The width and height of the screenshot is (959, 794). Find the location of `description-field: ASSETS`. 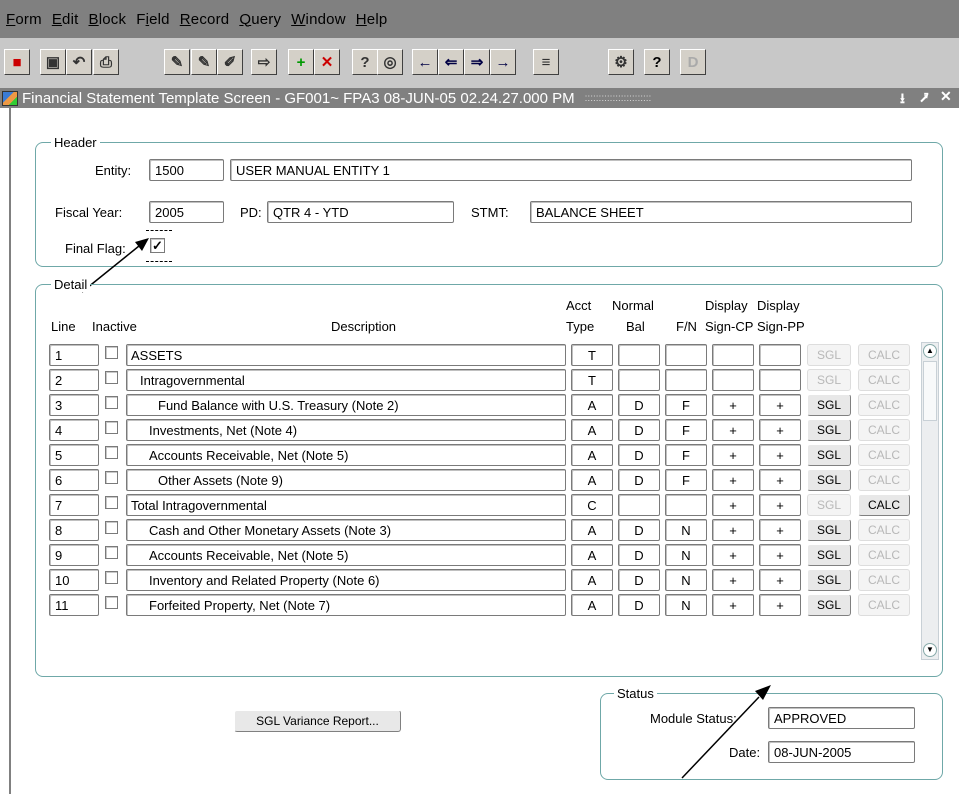

description-field: ASSETS is located at coordinates (346, 355).